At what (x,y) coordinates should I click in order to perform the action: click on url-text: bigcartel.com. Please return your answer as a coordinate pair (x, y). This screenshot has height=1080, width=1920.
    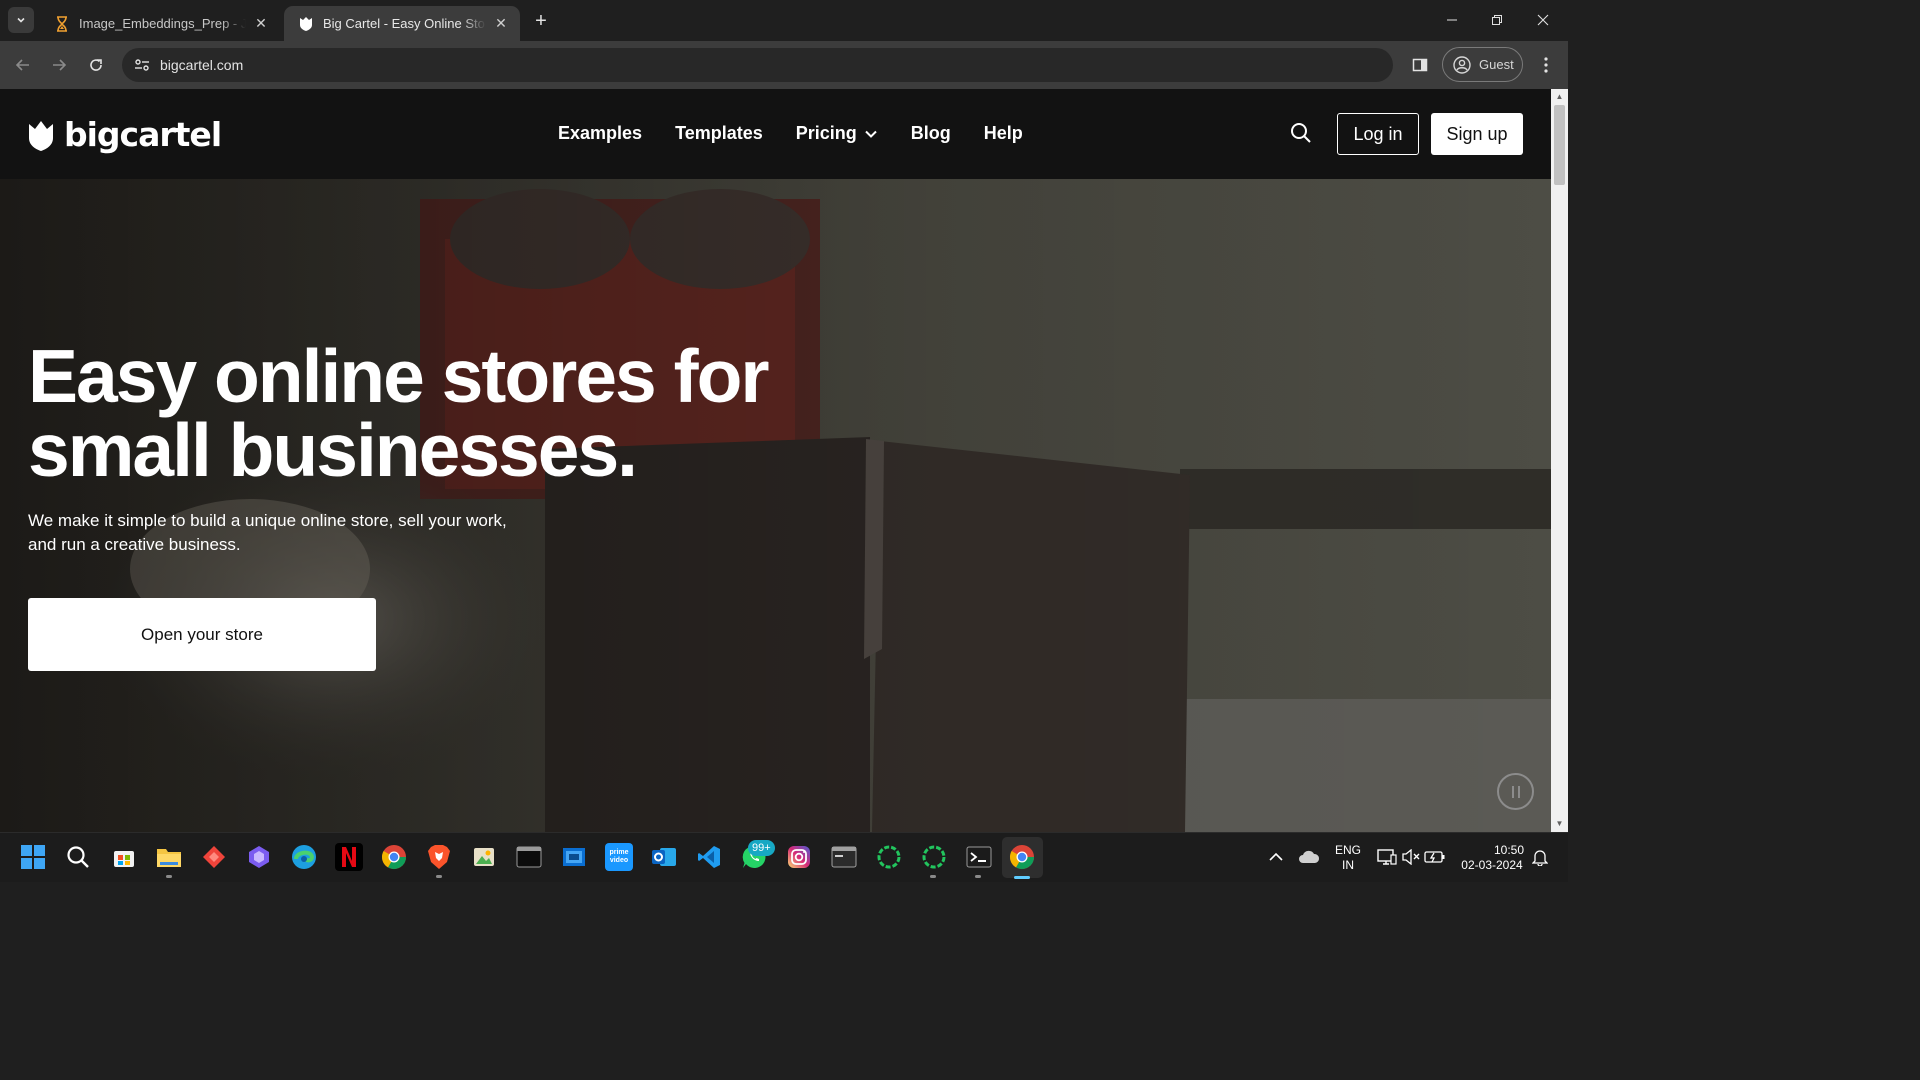
    Looking at the image, I should click on (201, 65).